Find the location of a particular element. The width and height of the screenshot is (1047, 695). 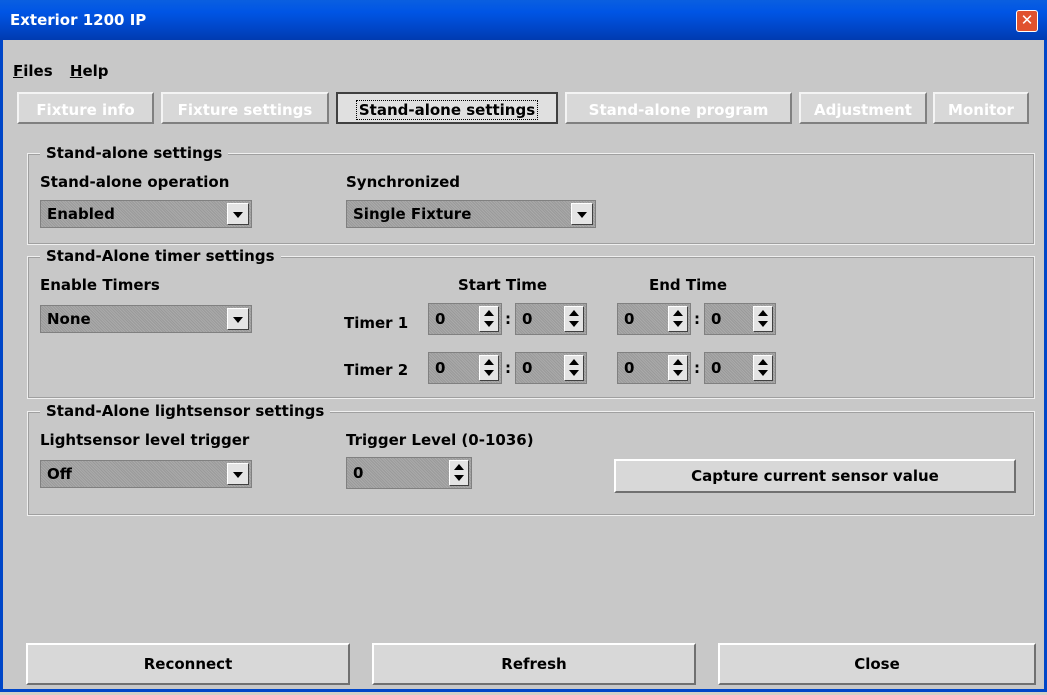

capture-sensor-button: Capture current sensor value is located at coordinates (815, 476).